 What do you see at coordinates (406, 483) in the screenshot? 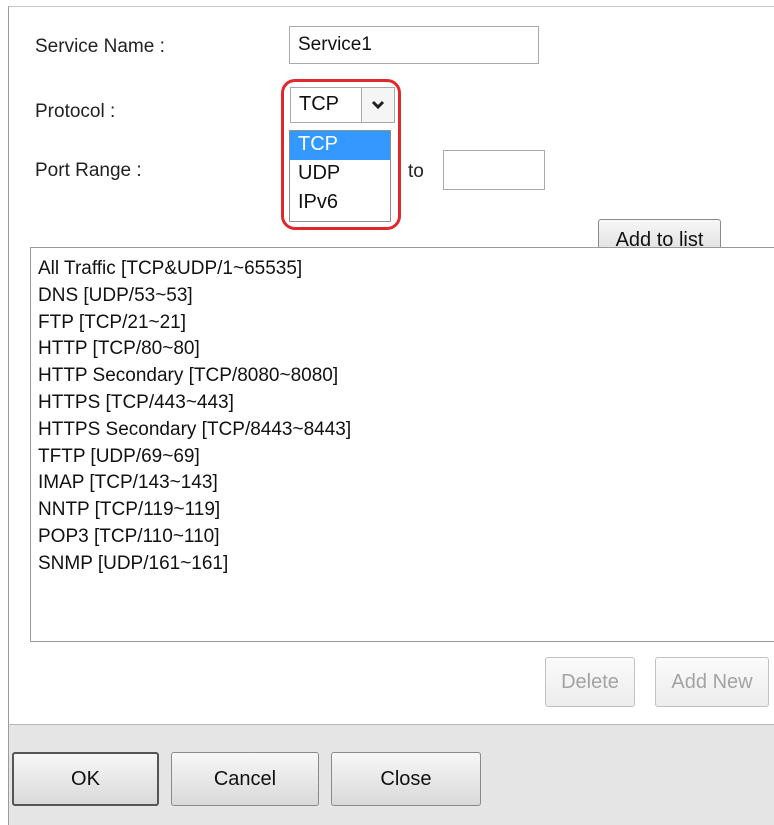
I see `list-item: IMAP [TCP/143~143]` at bounding box center [406, 483].